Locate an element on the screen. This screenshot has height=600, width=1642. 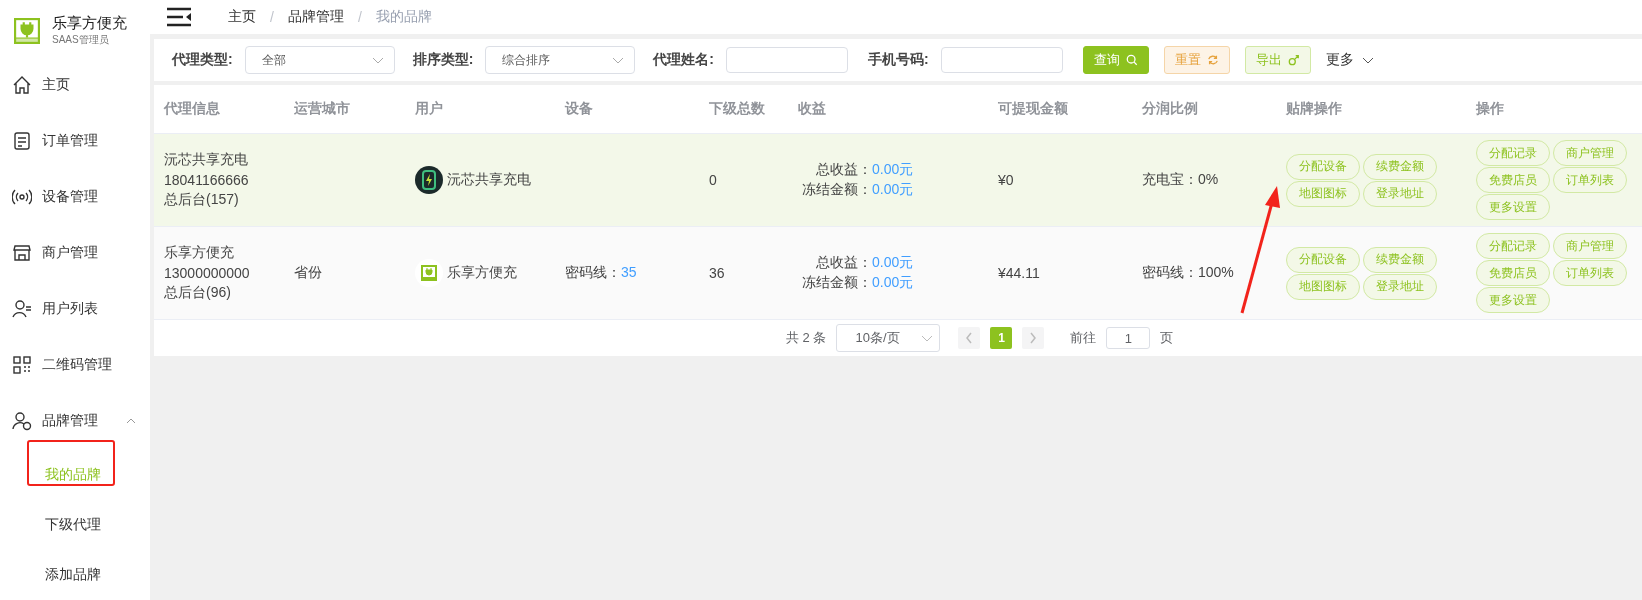
more-dropdown: 更多 is located at coordinates (1349, 60).